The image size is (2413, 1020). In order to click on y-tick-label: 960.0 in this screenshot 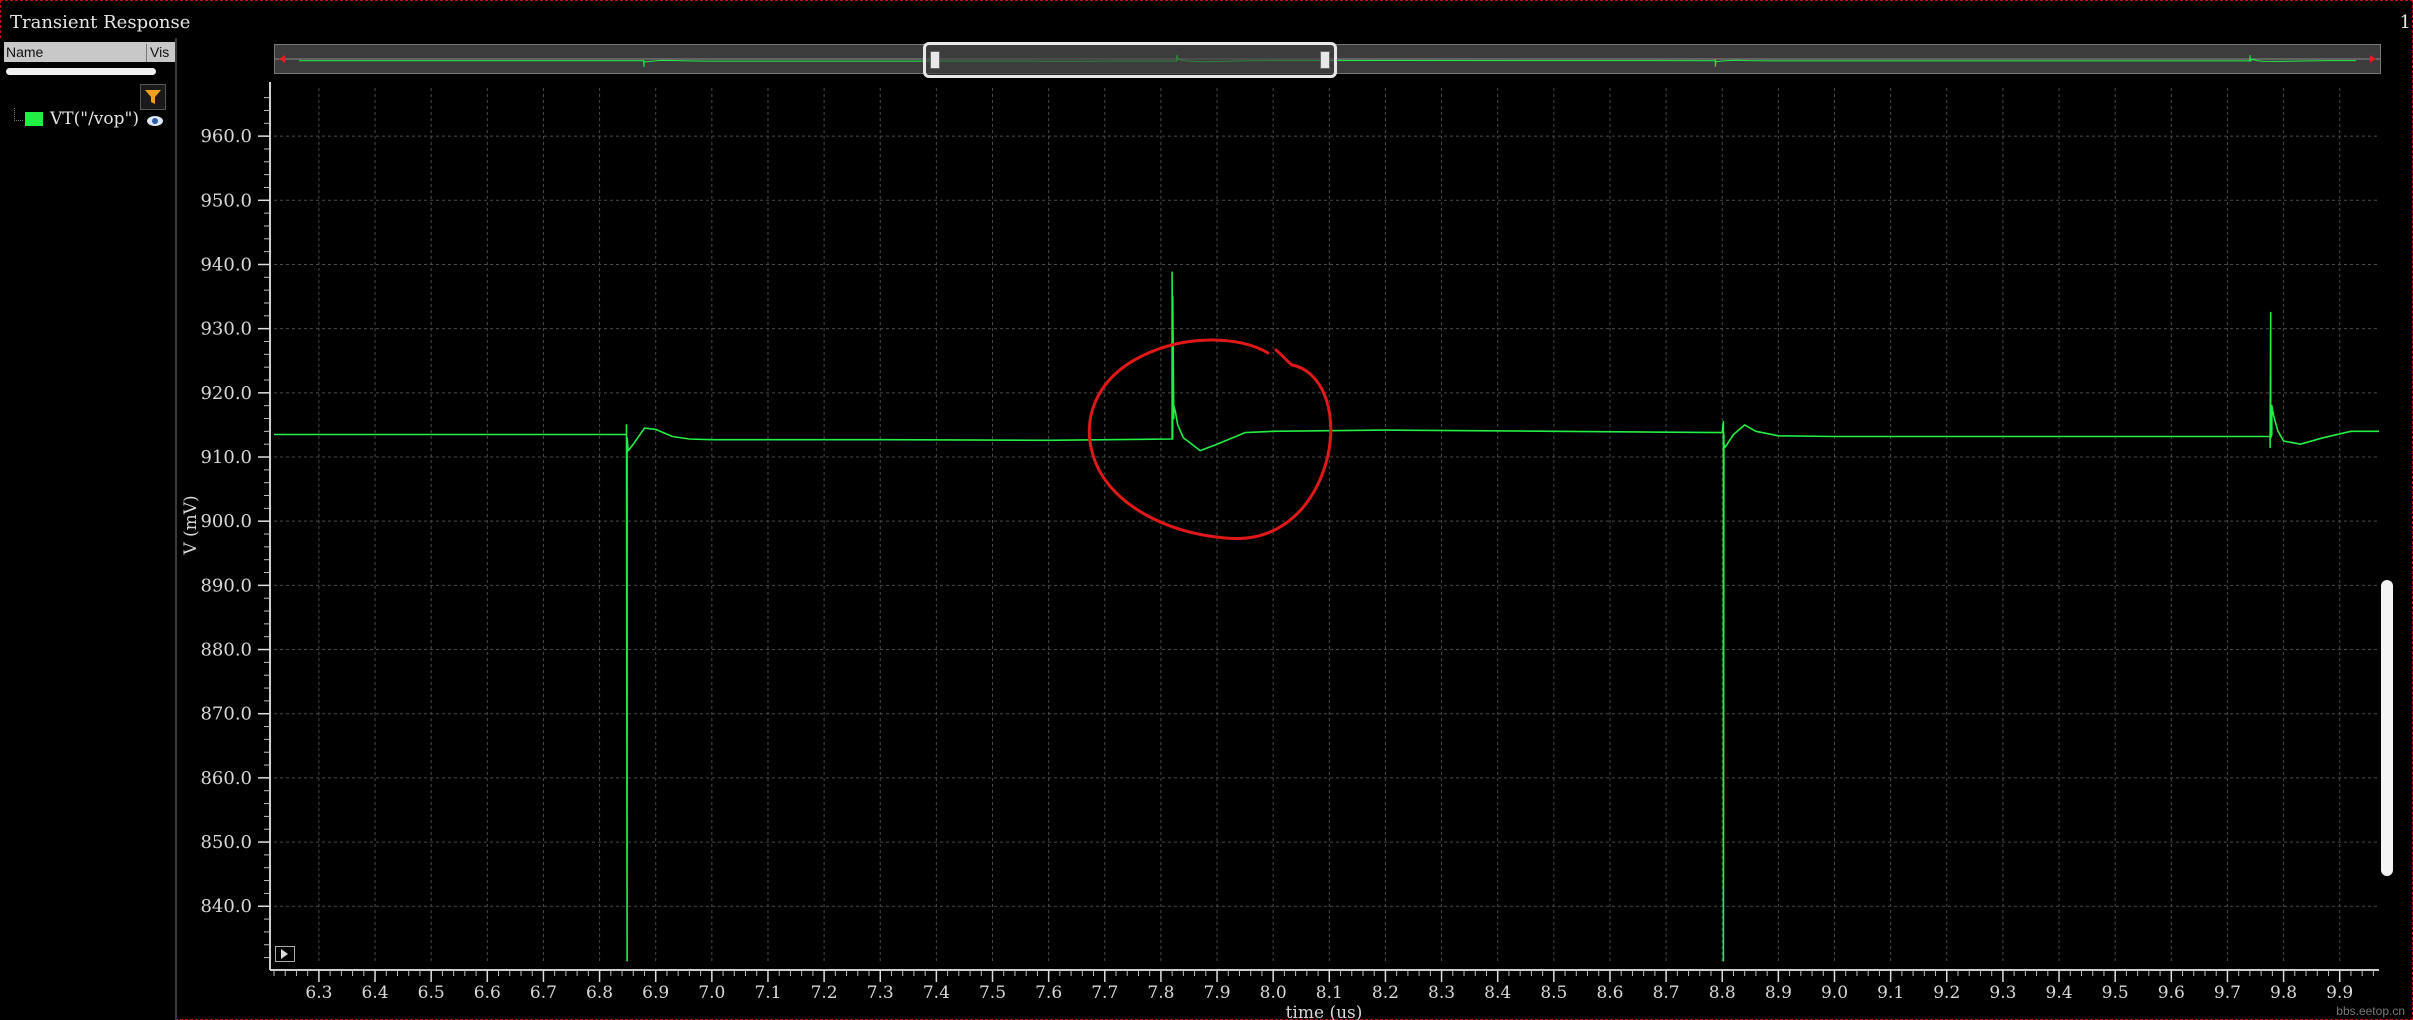, I will do `click(226, 136)`.